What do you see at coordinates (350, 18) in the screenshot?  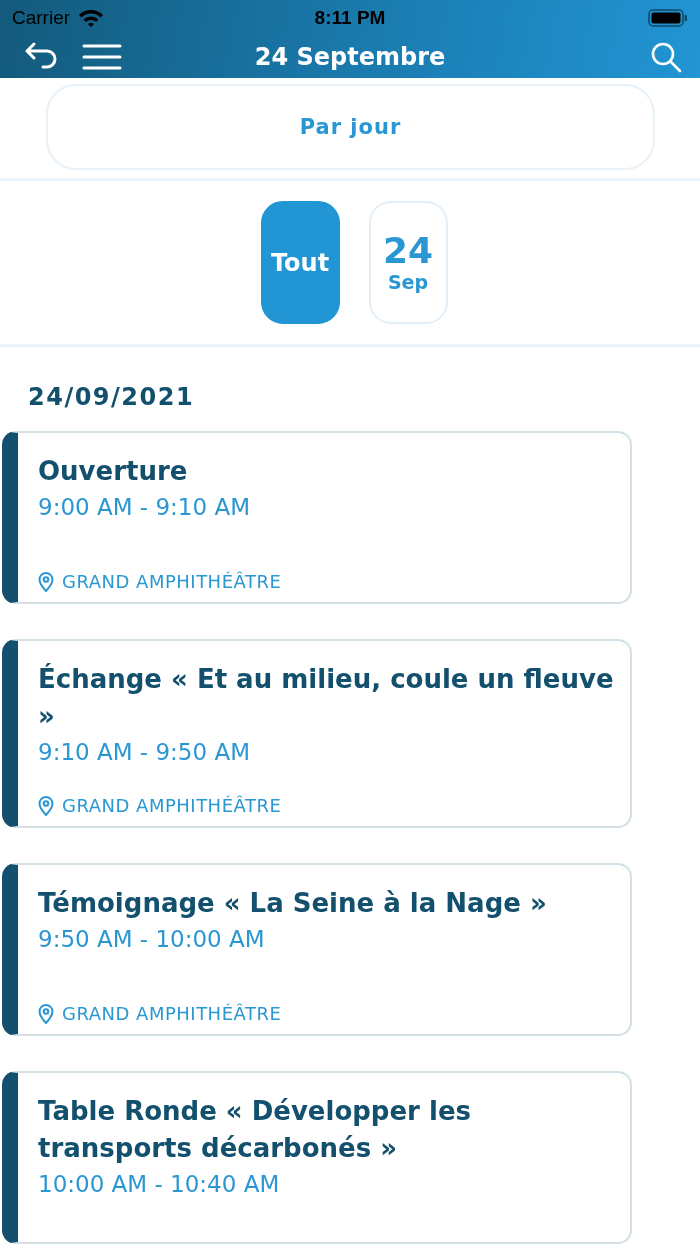 I see `status-time: 8:11 PM` at bounding box center [350, 18].